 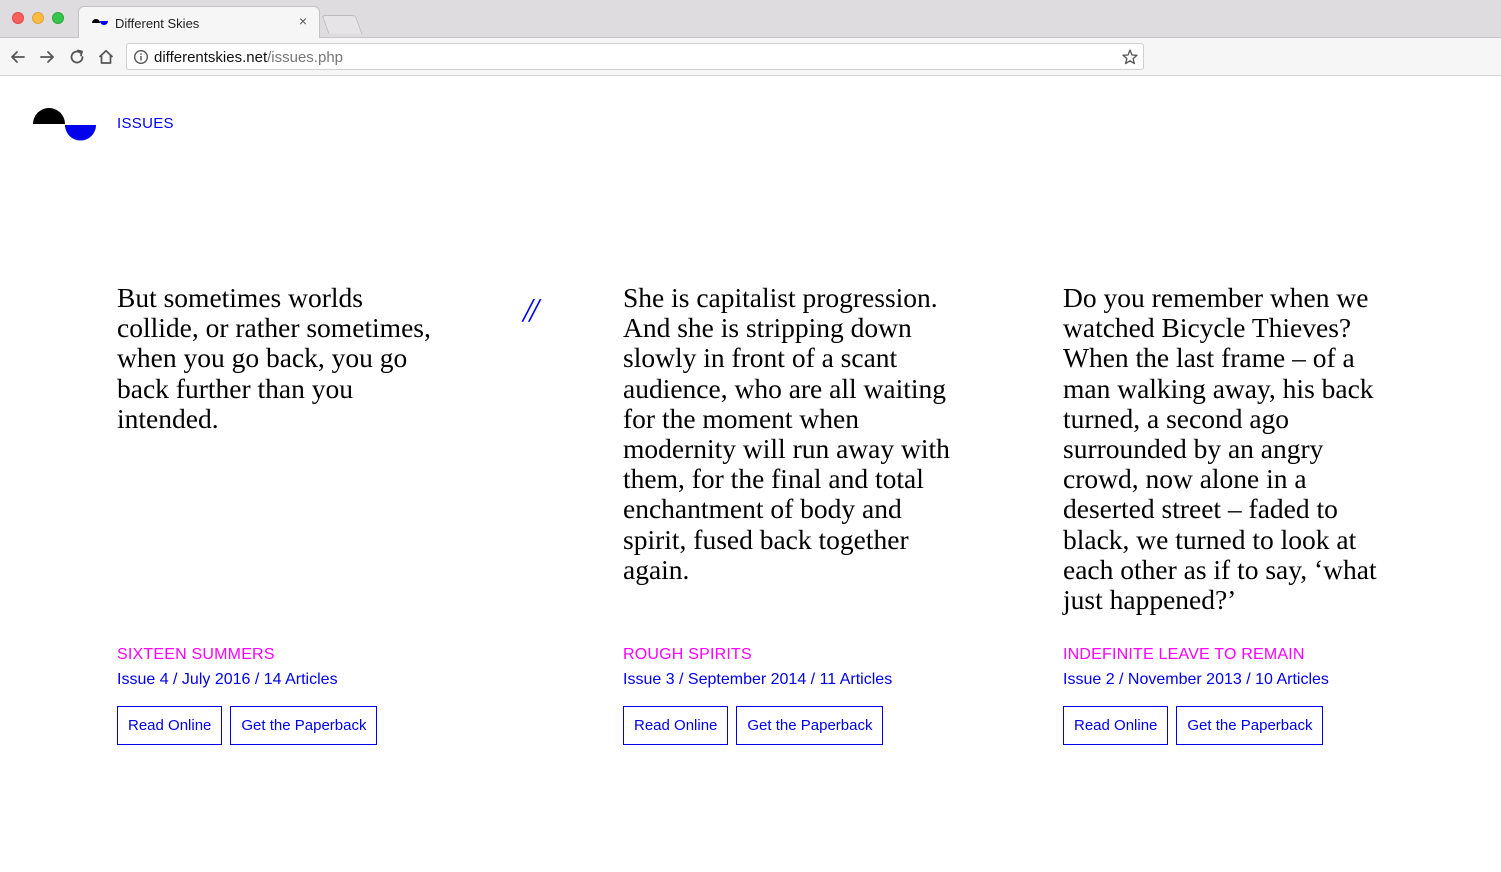 What do you see at coordinates (303, 21) in the screenshot?
I see `tab-close-icon: ×` at bounding box center [303, 21].